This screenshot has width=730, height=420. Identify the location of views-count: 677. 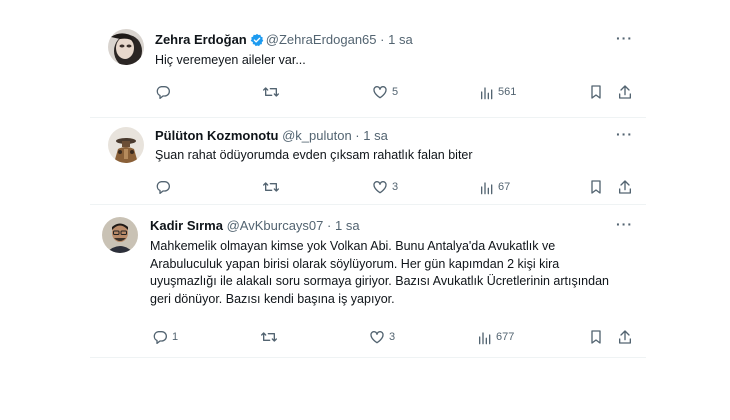
(505, 337).